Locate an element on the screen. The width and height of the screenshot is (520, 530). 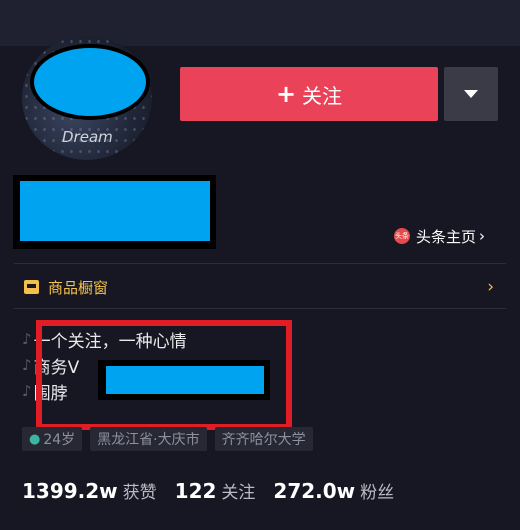
toutiao-icon: 头条 is located at coordinates (402, 236).